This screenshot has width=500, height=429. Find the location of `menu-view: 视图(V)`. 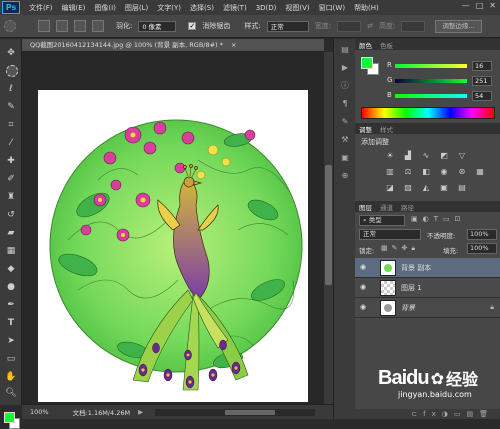

menu-view: 视图(V) is located at coordinates (297, 8).